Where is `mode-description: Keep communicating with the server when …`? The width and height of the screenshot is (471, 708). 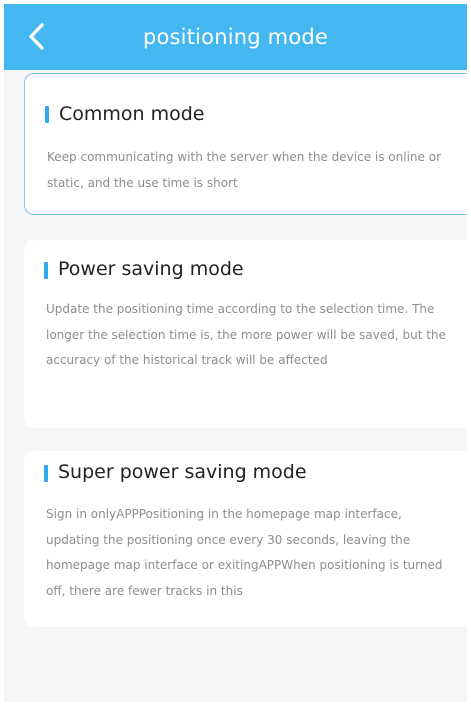 mode-description: Keep communicating with the server when … is located at coordinates (244, 170).